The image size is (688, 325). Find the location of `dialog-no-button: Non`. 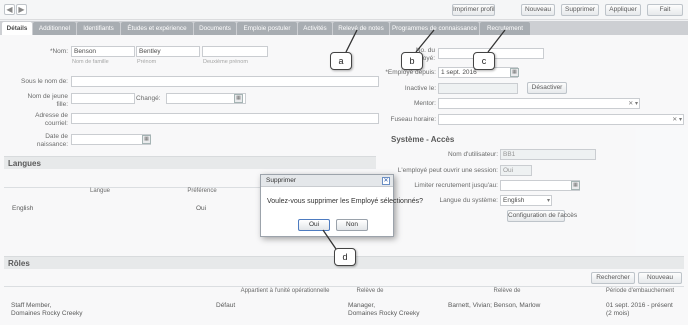

dialog-no-button: Non is located at coordinates (352, 225).